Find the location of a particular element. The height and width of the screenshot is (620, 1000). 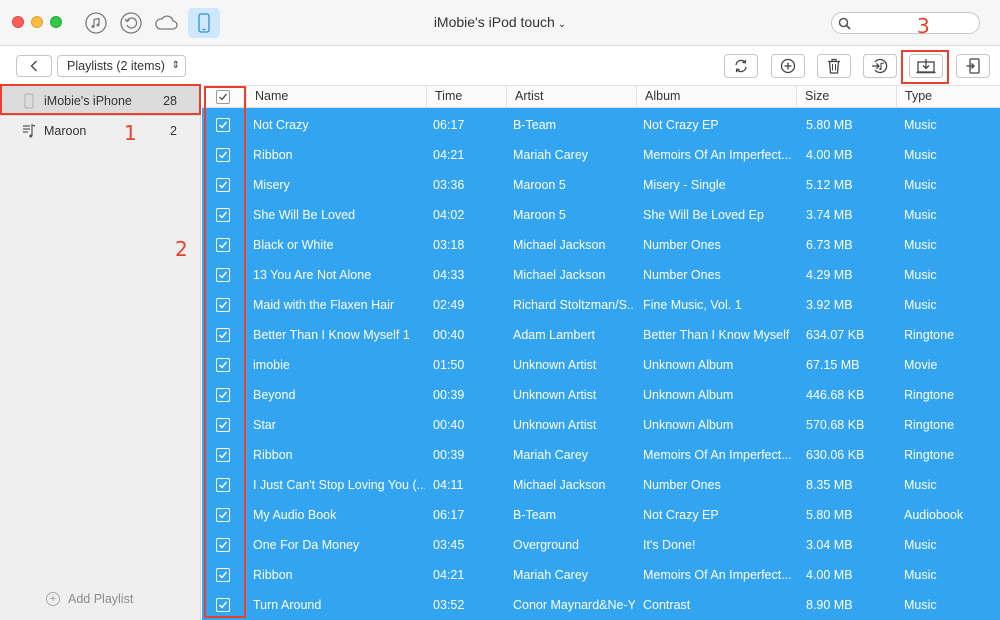

send-to-itunes-button is located at coordinates (880, 66).